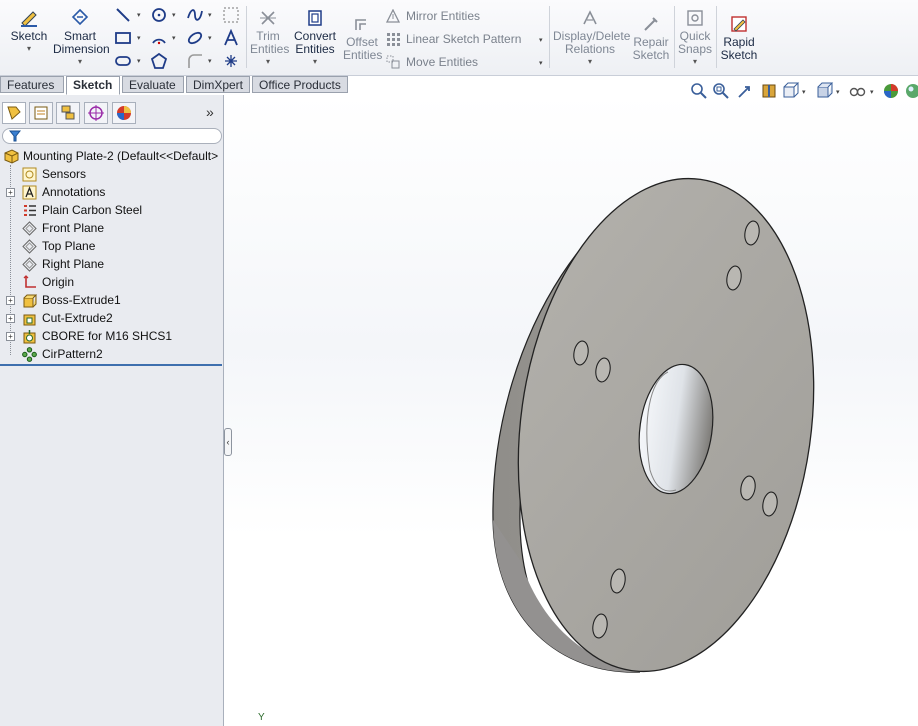  I want to click on featuremanager-tab, so click(14, 113).